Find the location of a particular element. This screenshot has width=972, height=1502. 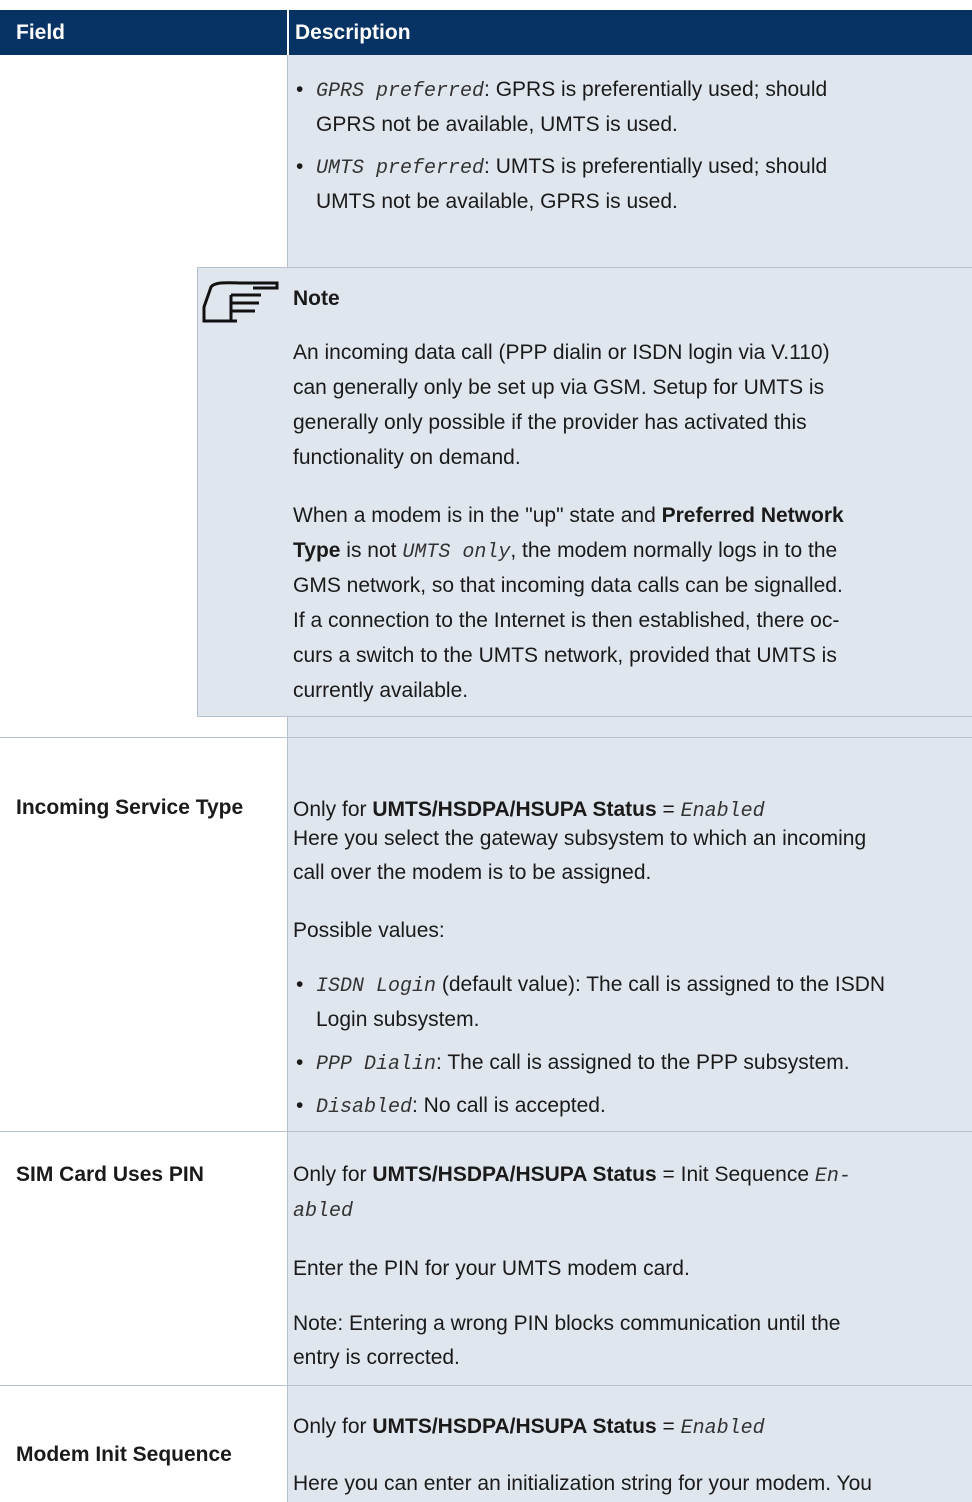

list-item-continuation: Login subsystem. is located at coordinates (398, 1019).